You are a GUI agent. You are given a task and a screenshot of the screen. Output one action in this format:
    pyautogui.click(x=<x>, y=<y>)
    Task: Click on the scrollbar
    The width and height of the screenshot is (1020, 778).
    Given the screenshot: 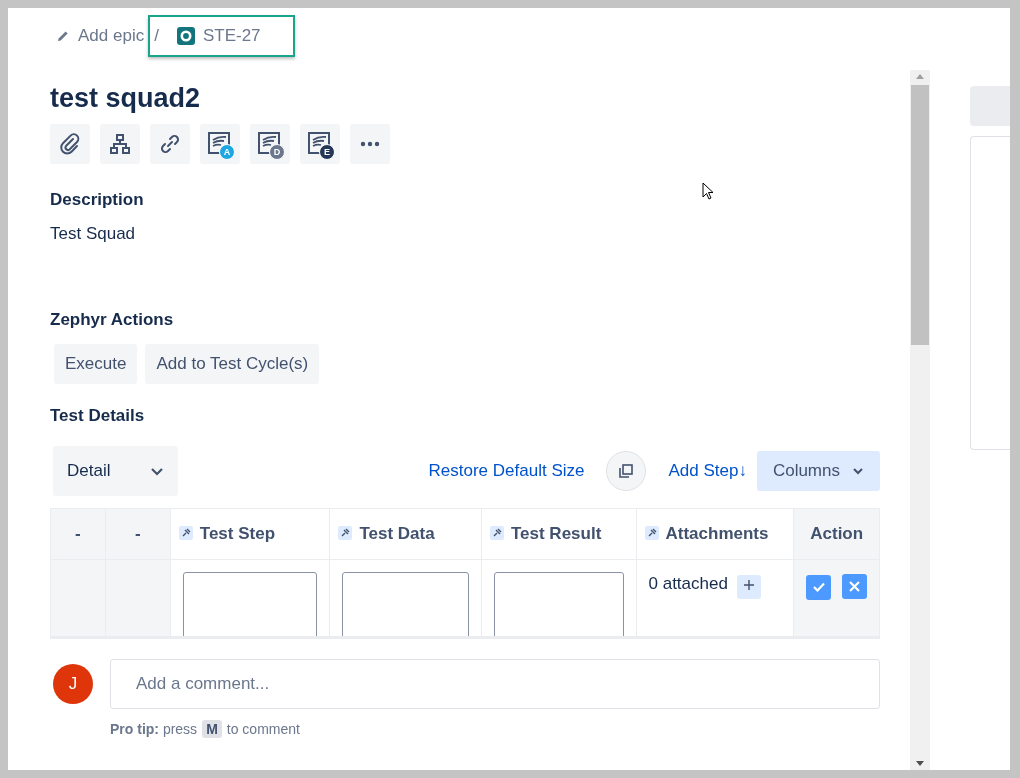 What is the action you would take?
    pyautogui.click(x=920, y=420)
    